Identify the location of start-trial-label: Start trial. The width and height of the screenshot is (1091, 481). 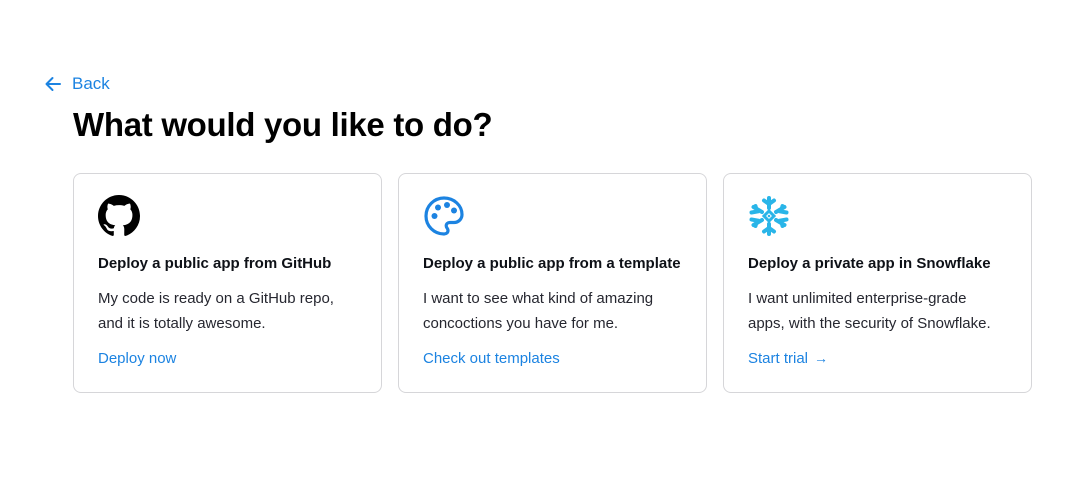
(778, 358).